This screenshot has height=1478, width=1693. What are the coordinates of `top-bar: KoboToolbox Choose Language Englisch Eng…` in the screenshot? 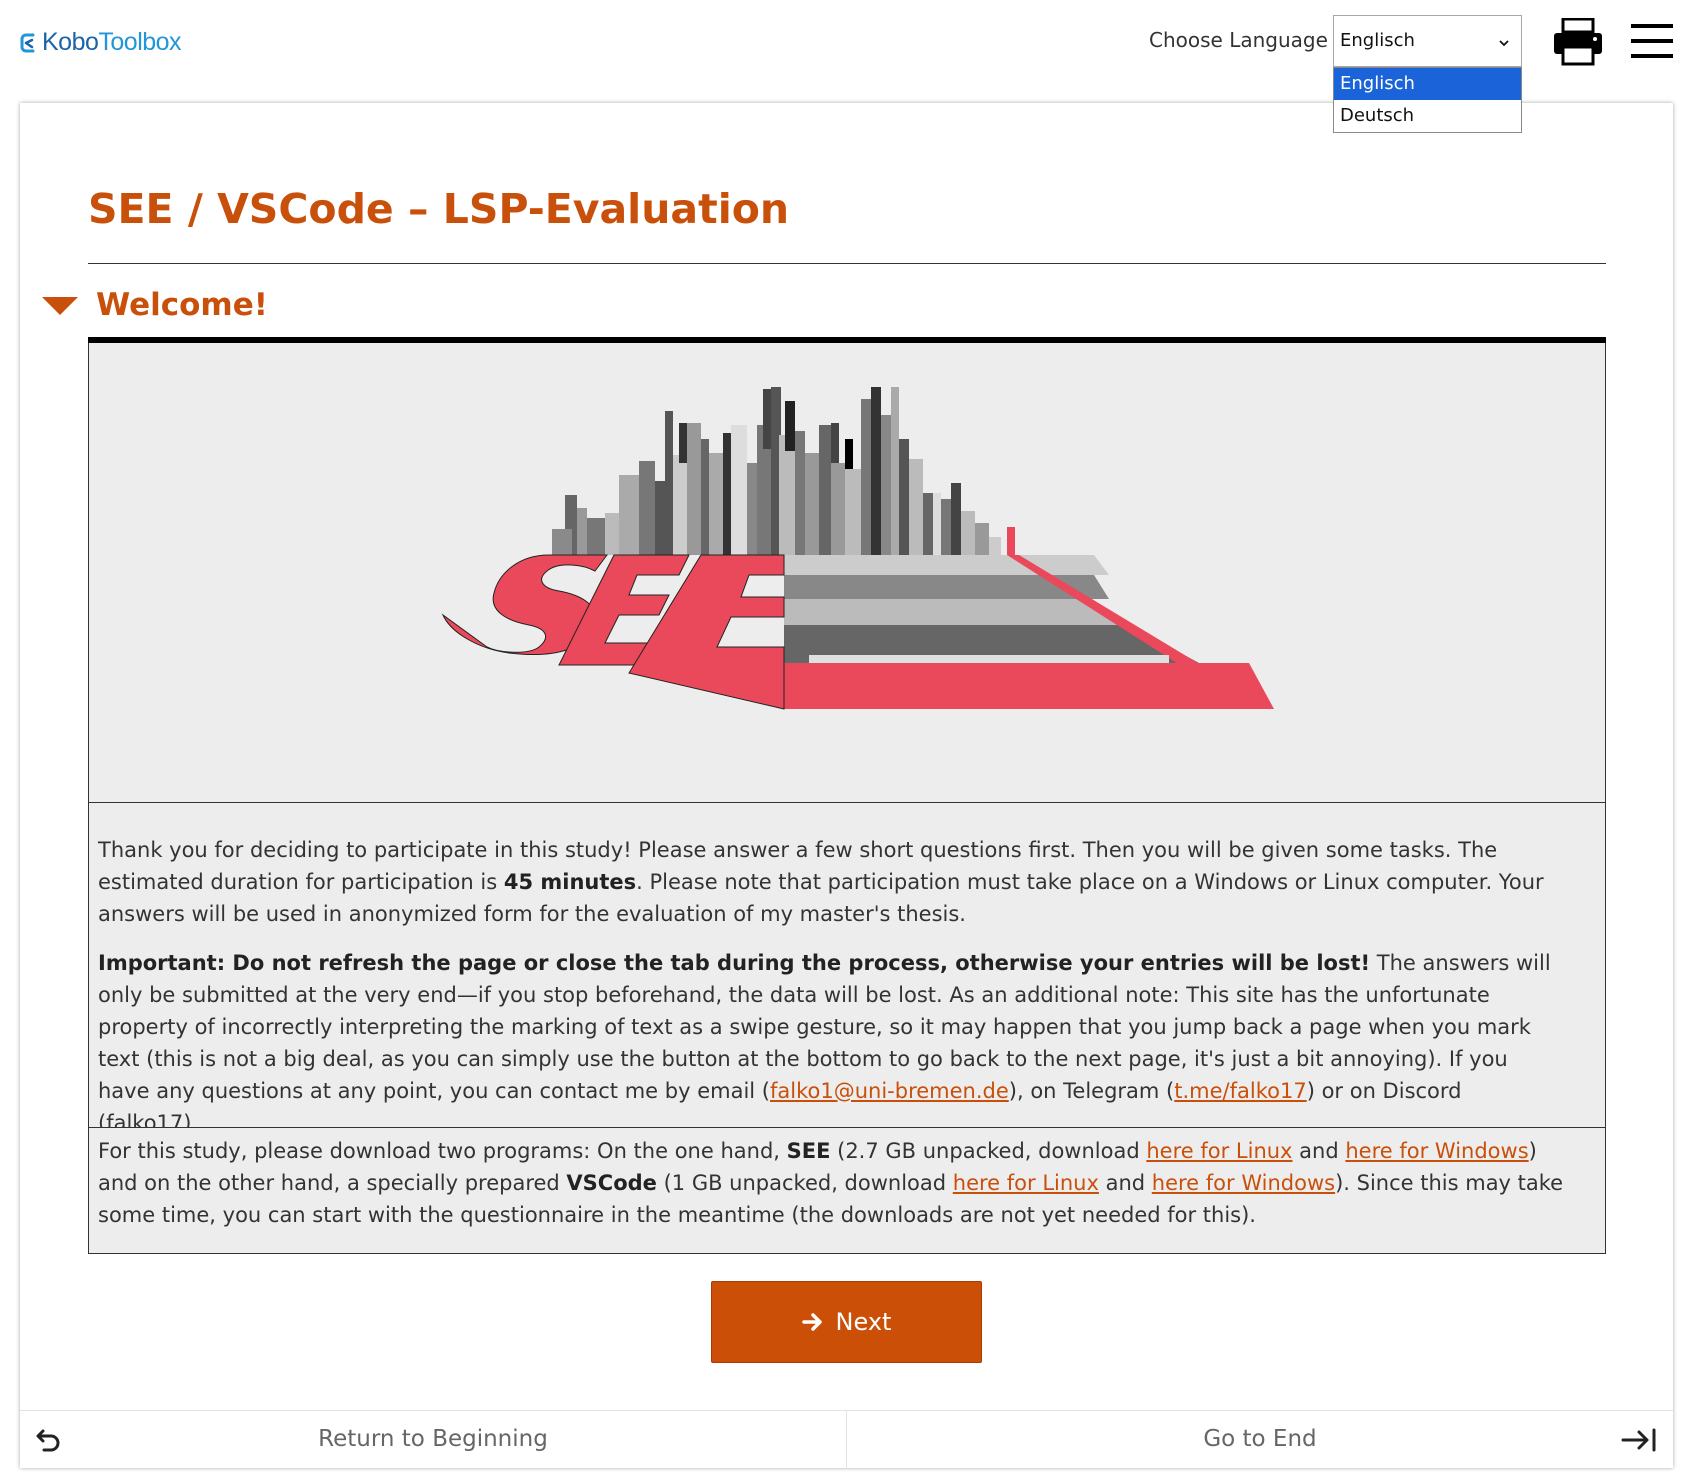 It's located at (846, 66).